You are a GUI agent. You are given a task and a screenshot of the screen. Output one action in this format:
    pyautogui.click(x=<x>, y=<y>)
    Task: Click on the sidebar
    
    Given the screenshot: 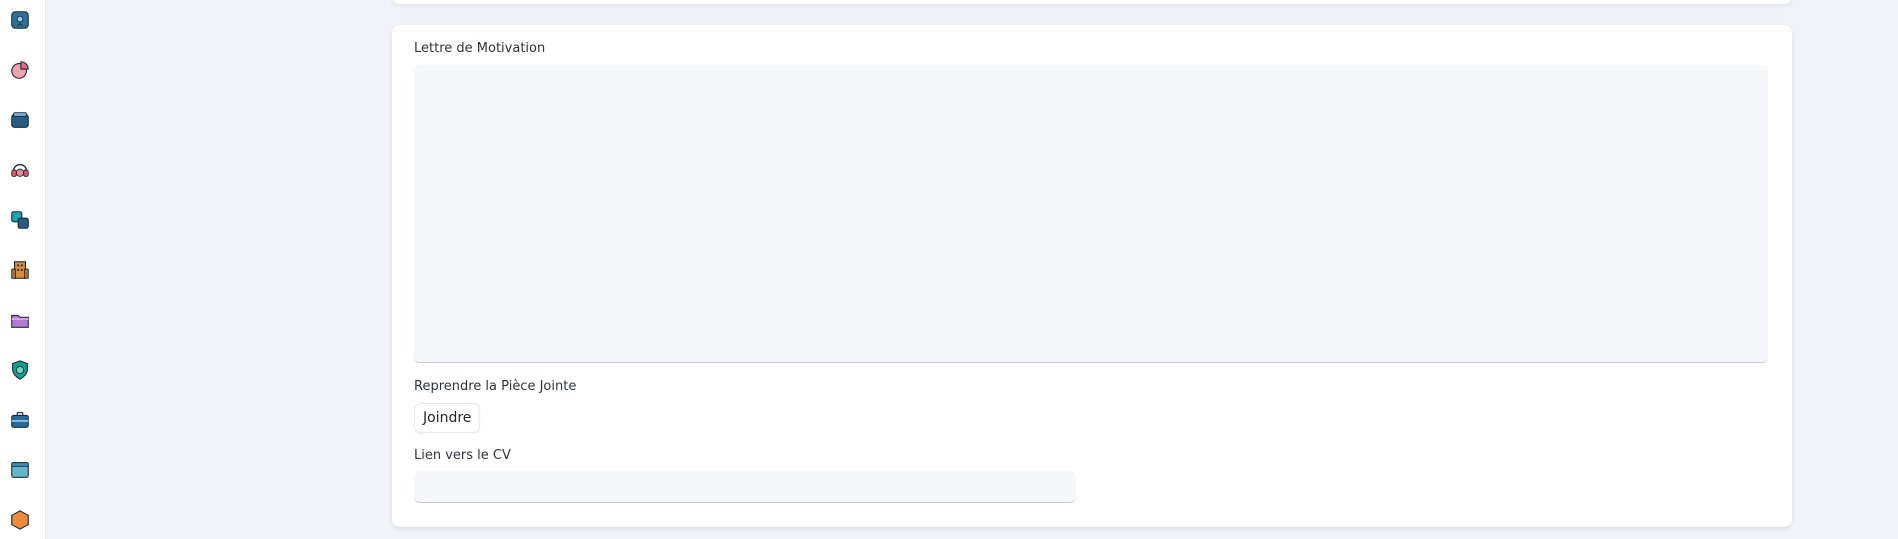 What is the action you would take?
    pyautogui.click(x=23, y=269)
    